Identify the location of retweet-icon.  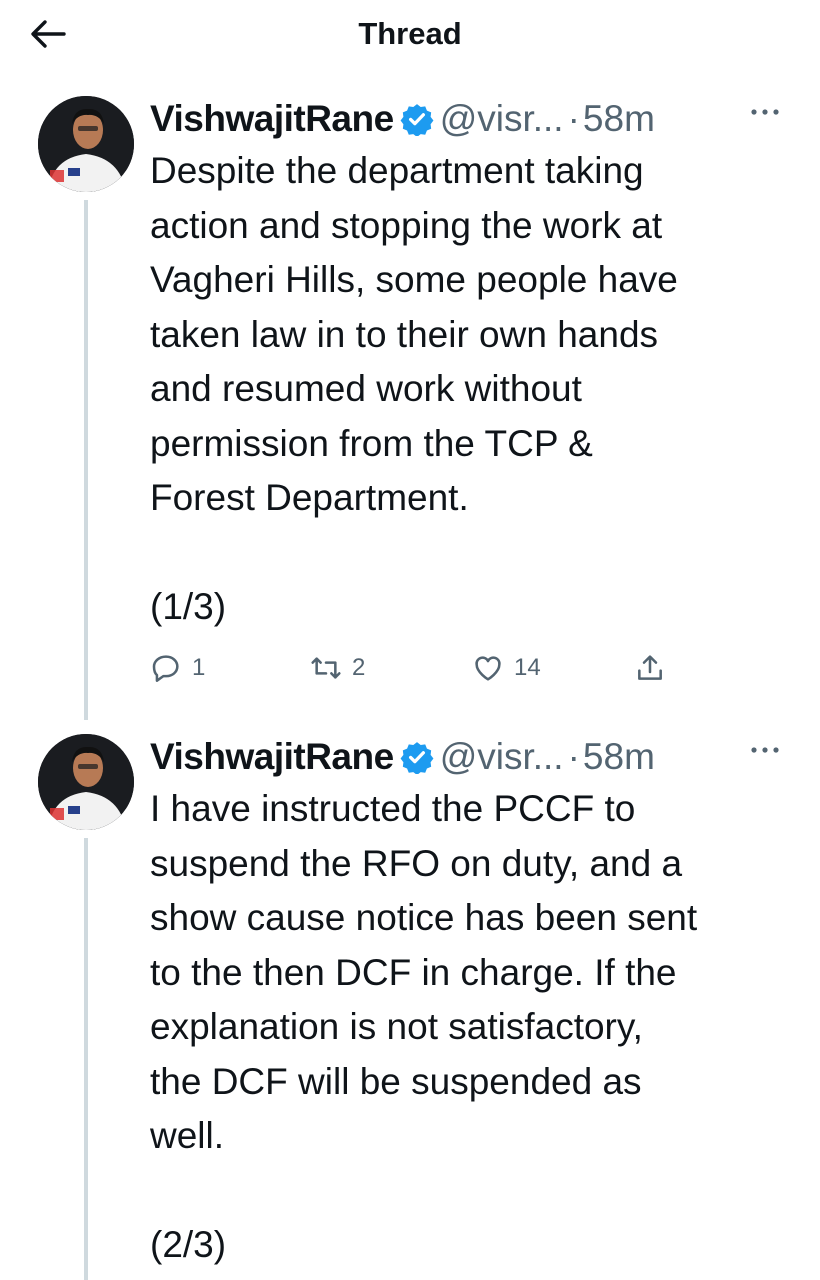
(326, 668).